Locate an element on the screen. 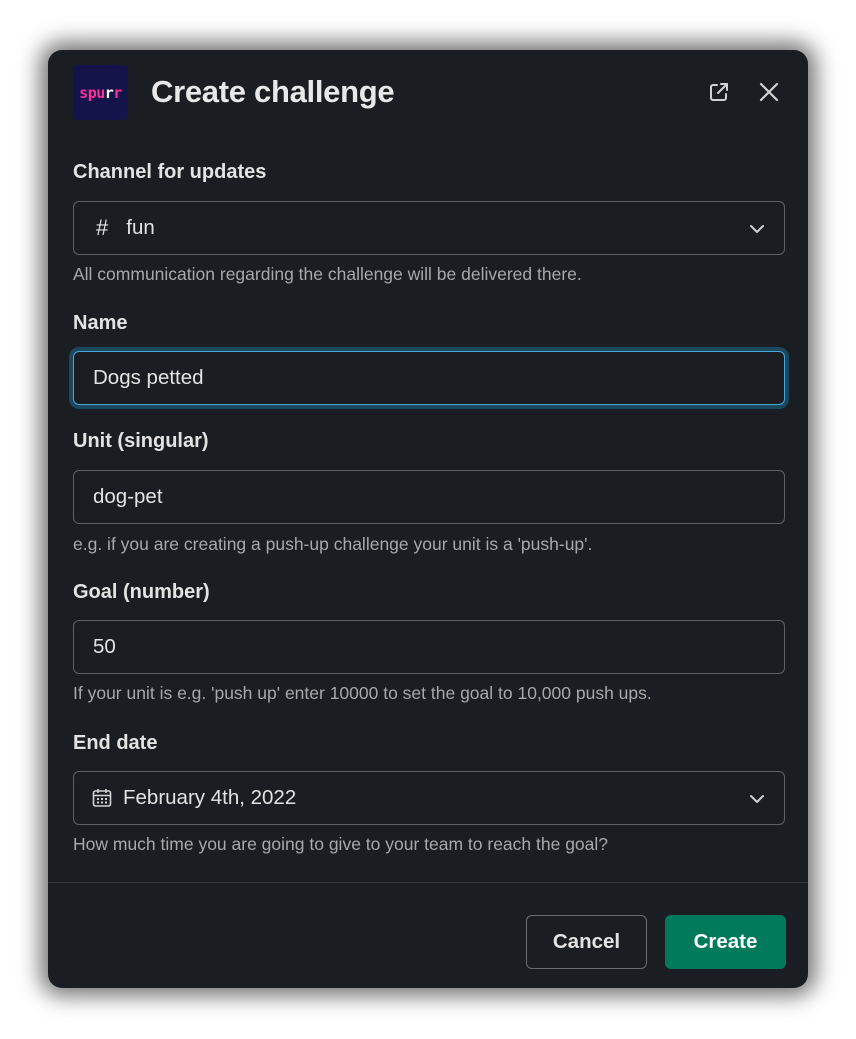 Image resolution: width=856 pixels, height=1039 pixels. close-icon is located at coordinates (769, 92).